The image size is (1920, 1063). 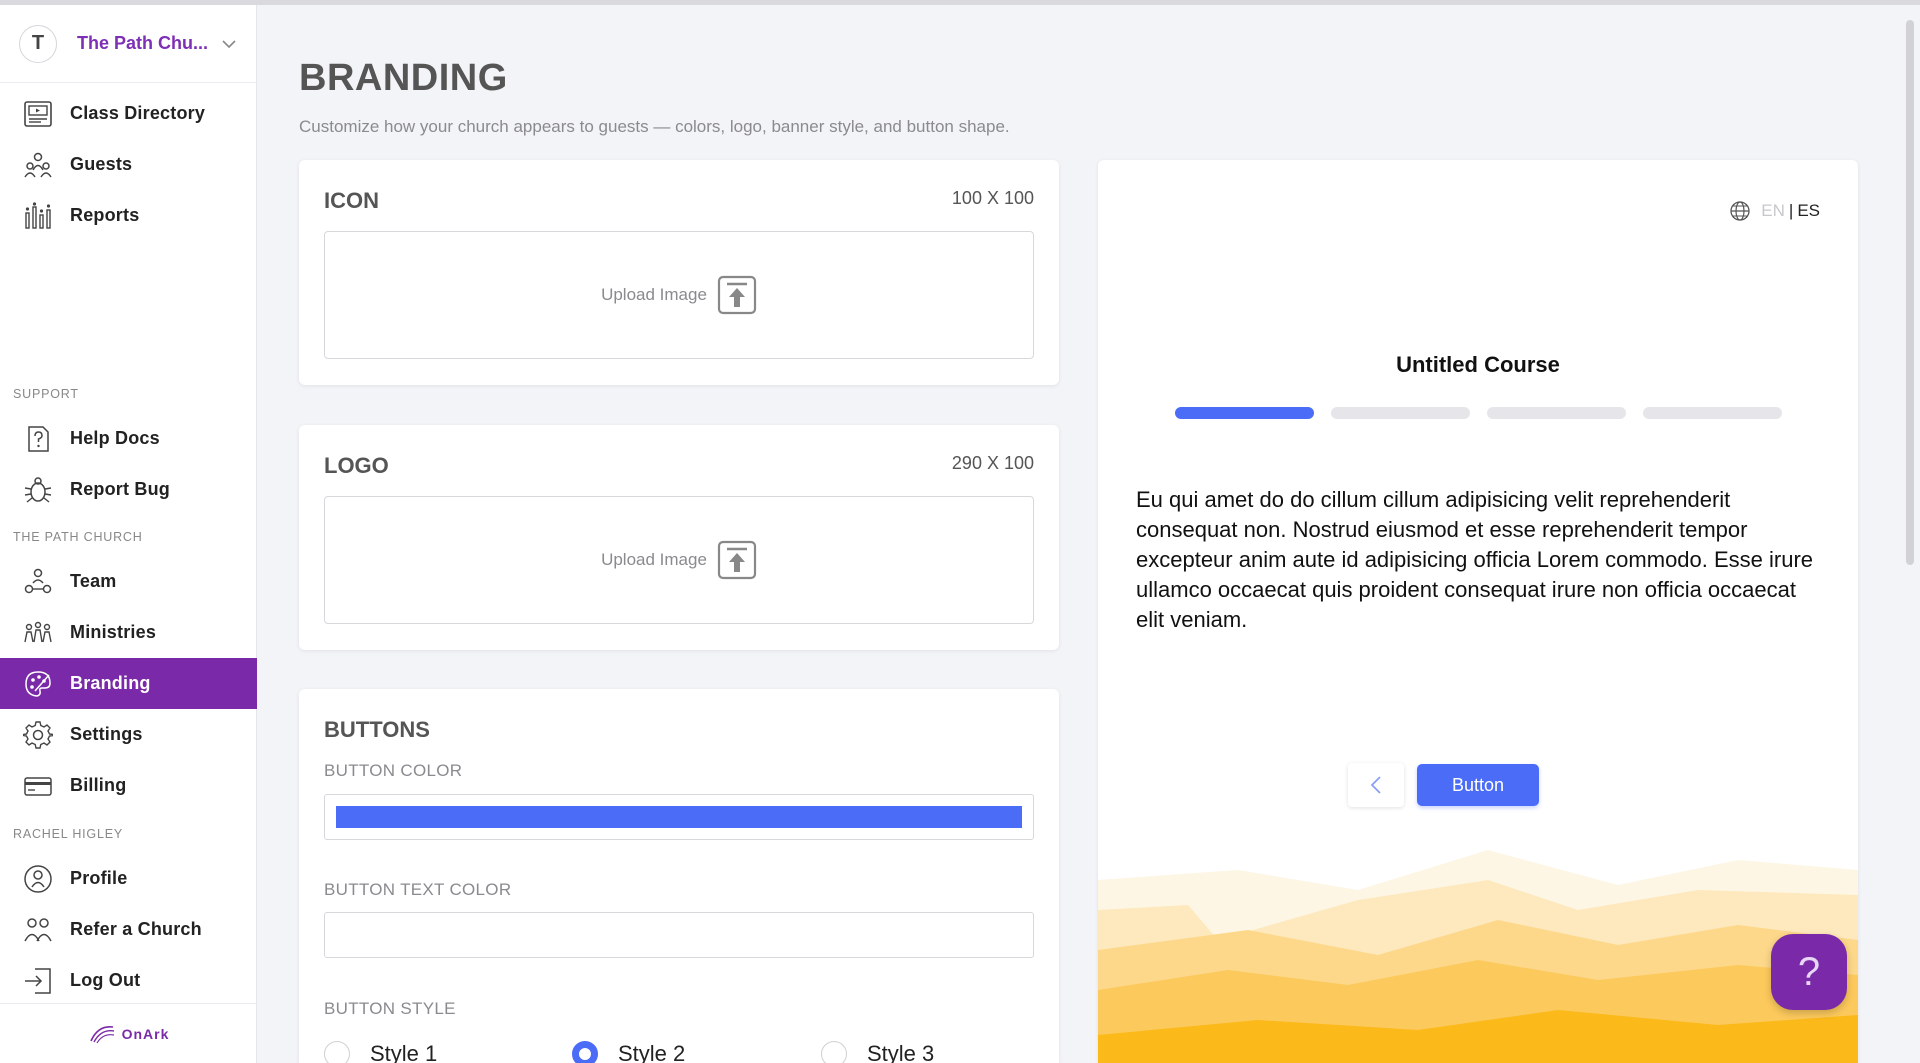 What do you see at coordinates (38, 582) in the screenshot?
I see `team-icon` at bounding box center [38, 582].